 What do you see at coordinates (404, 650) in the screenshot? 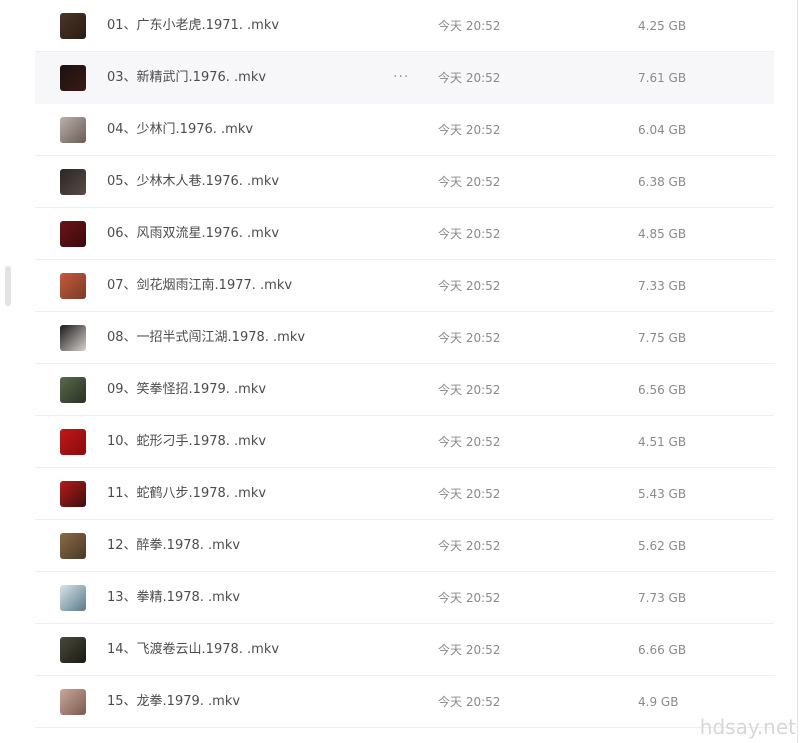
I see `file-row: 14、飞渡卷云山.1978. .mkv 今天 20:52 6.66 GB` at bounding box center [404, 650].